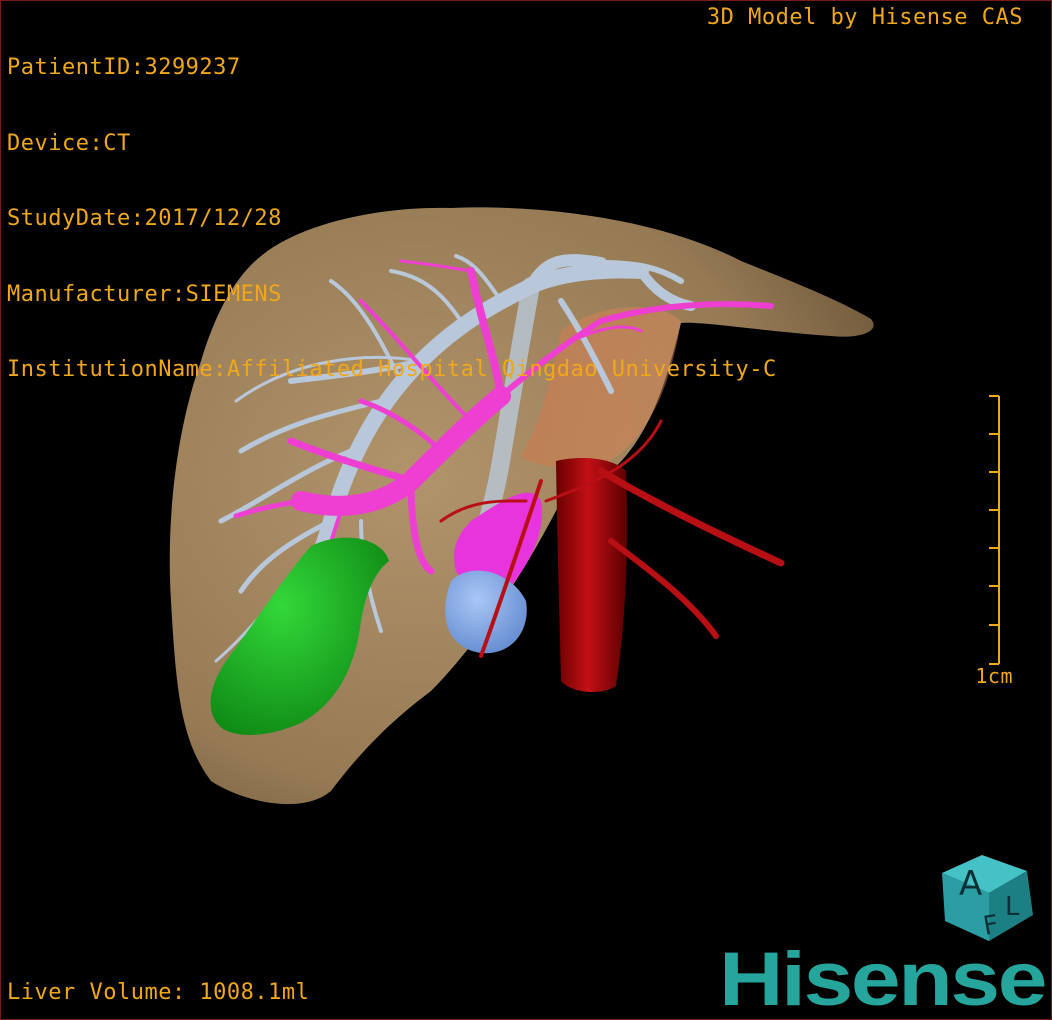  What do you see at coordinates (994, 676) in the screenshot?
I see `scale-bar-label: 1cm` at bounding box center [994, 676].